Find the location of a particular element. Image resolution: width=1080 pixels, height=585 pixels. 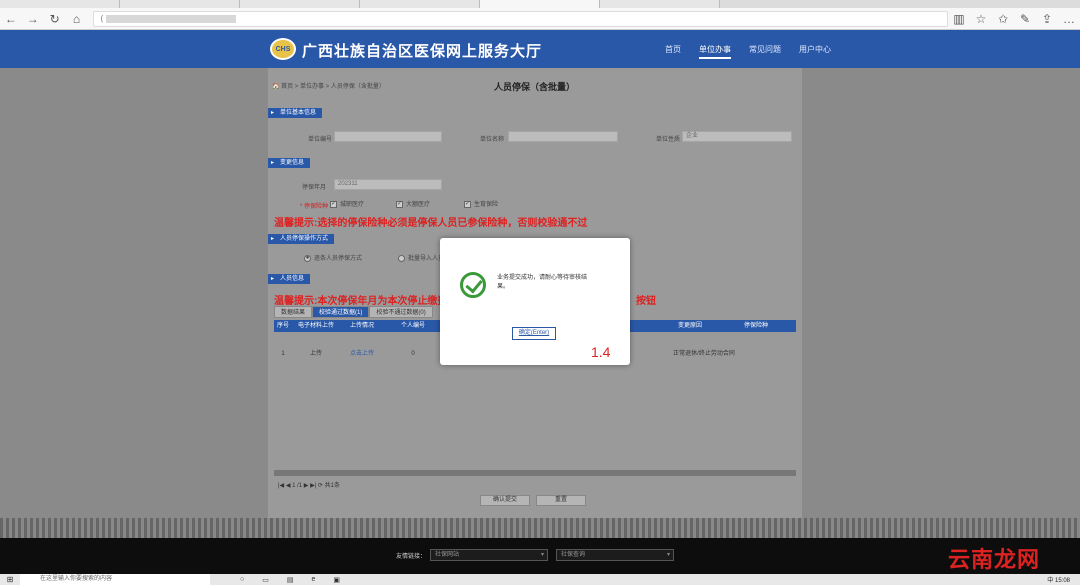

url-input: ( is located at coordinates (520, 18).